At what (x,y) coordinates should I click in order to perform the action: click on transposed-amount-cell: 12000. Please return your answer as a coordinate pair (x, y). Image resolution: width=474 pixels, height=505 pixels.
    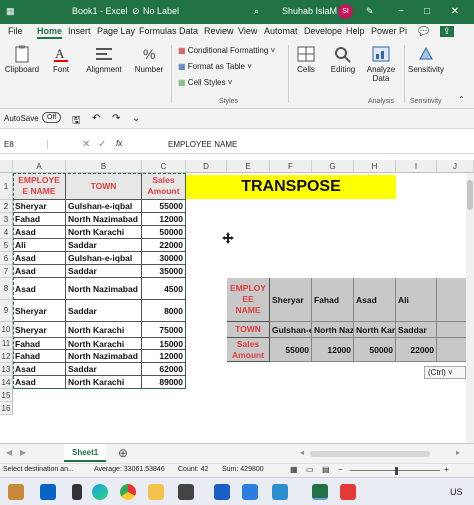
    Looking at the image, I should click on (333, 350).